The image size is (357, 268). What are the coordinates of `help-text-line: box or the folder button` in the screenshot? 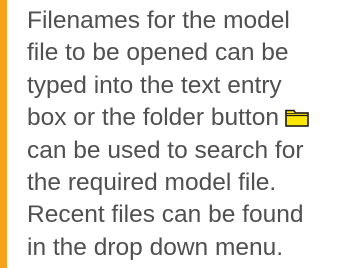 It's located at (153, 118).